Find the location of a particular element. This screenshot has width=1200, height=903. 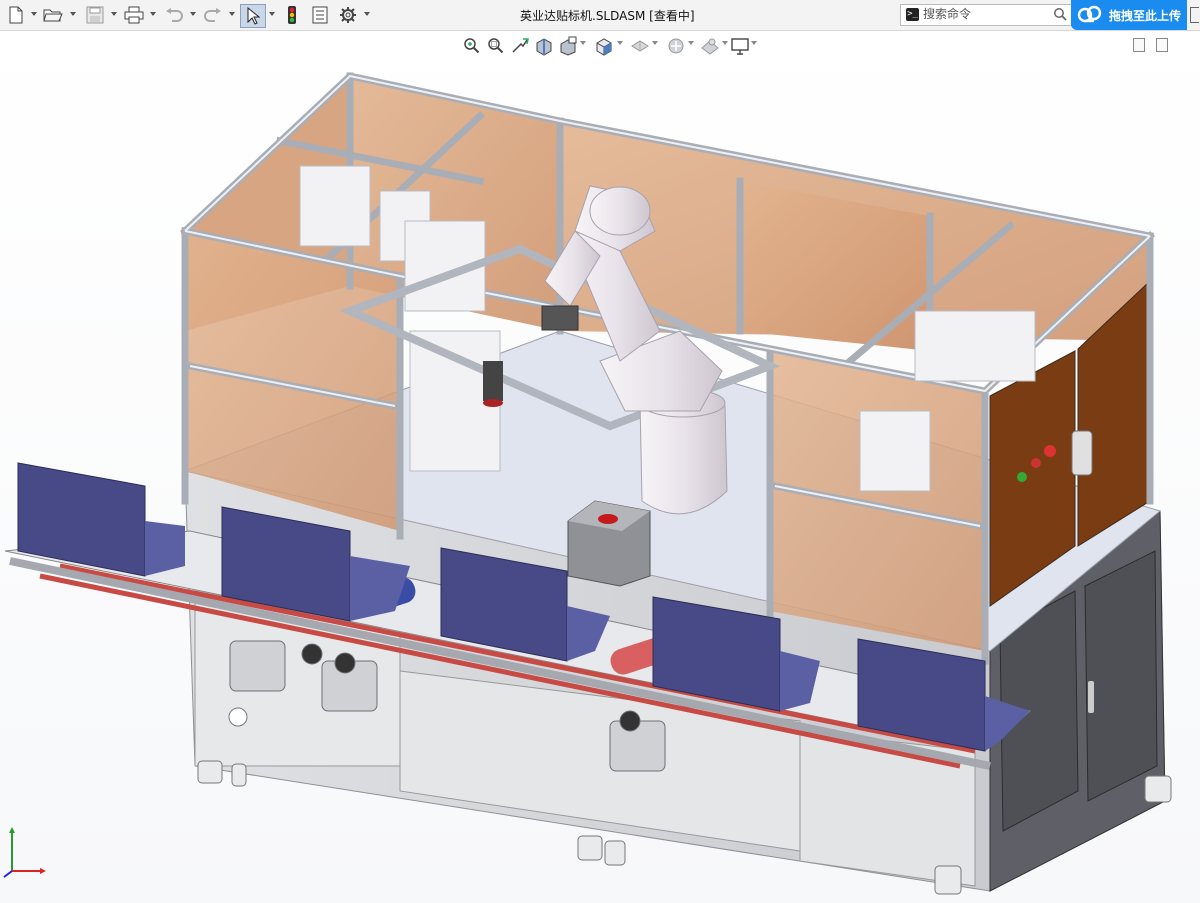

save-dropdown-icon is located at coordinates (114, 14).